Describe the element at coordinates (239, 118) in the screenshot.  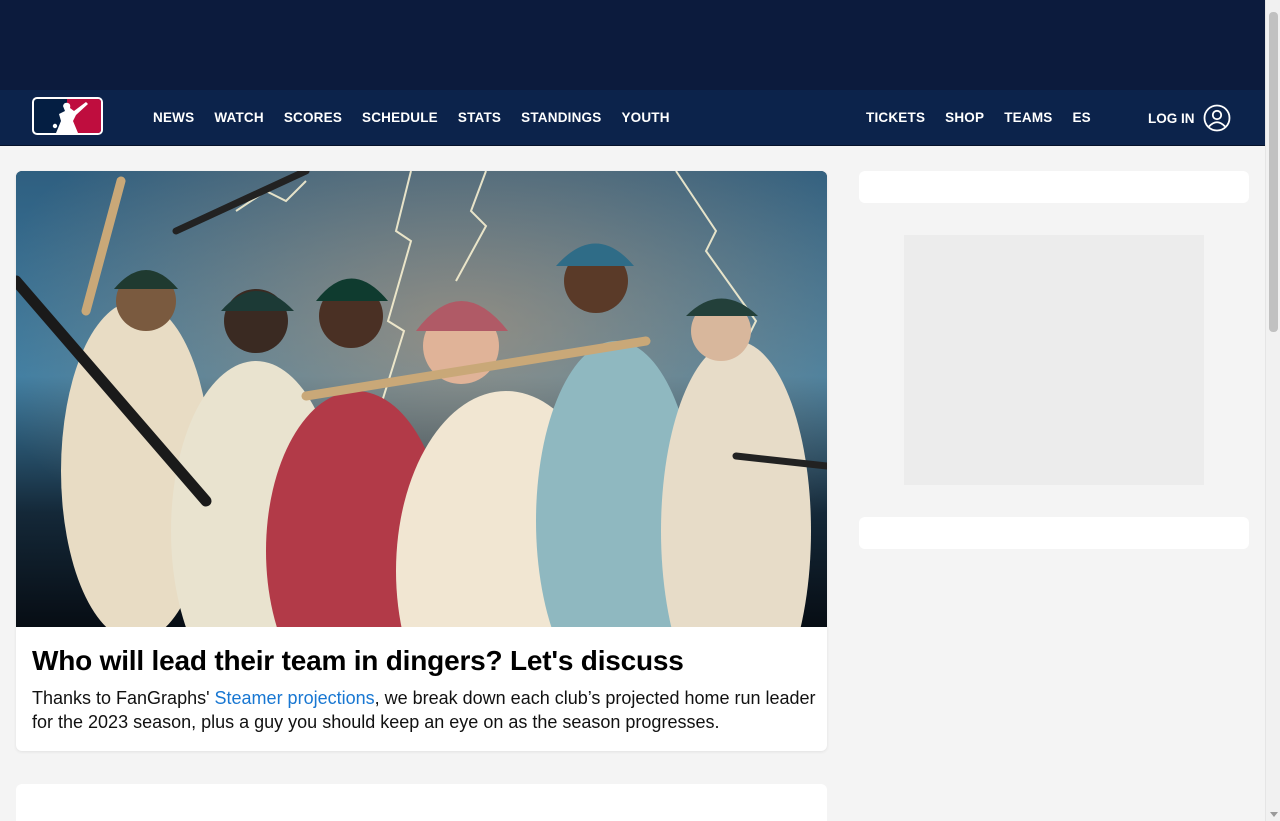
I see `nav-watch: WATCH` at that location.